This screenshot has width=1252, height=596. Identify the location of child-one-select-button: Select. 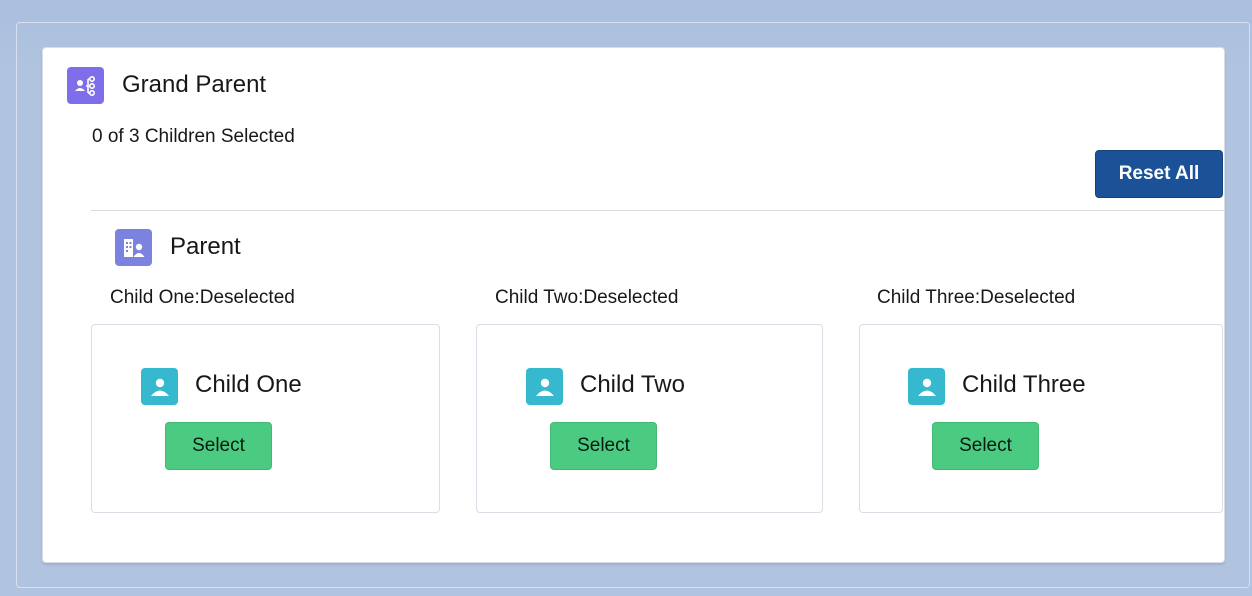
(218, 446).